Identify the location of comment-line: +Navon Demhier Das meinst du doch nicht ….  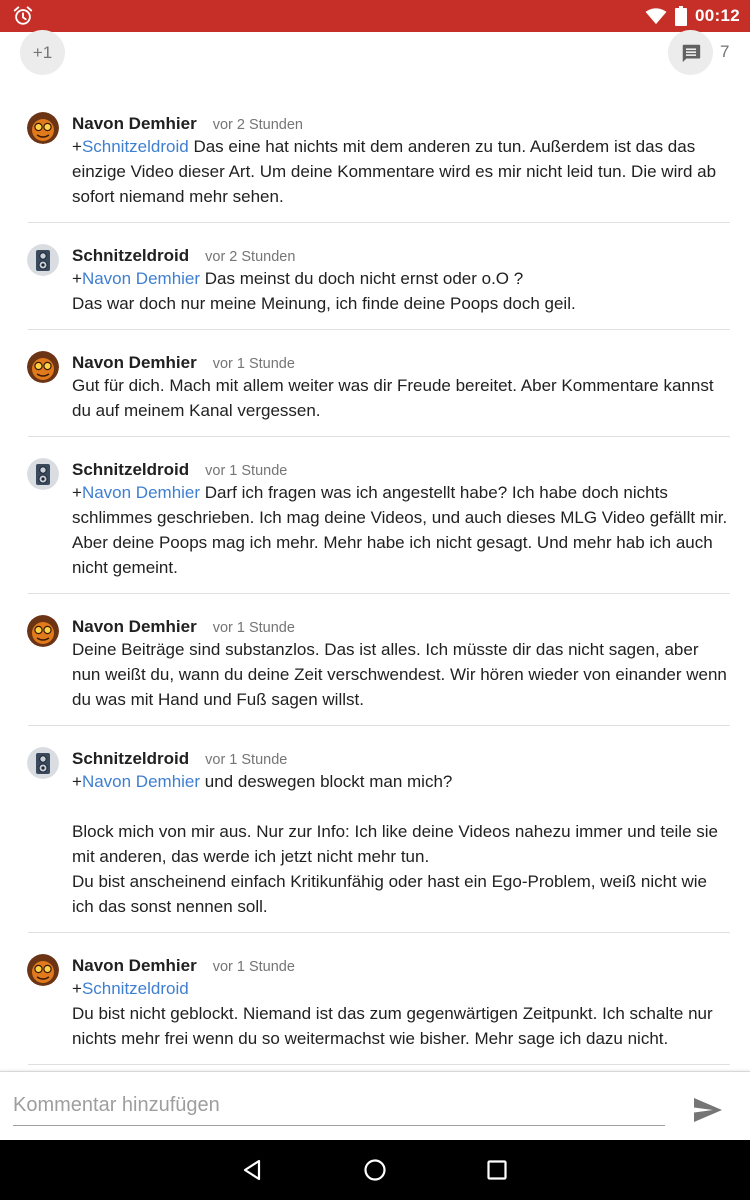
(401, 278).